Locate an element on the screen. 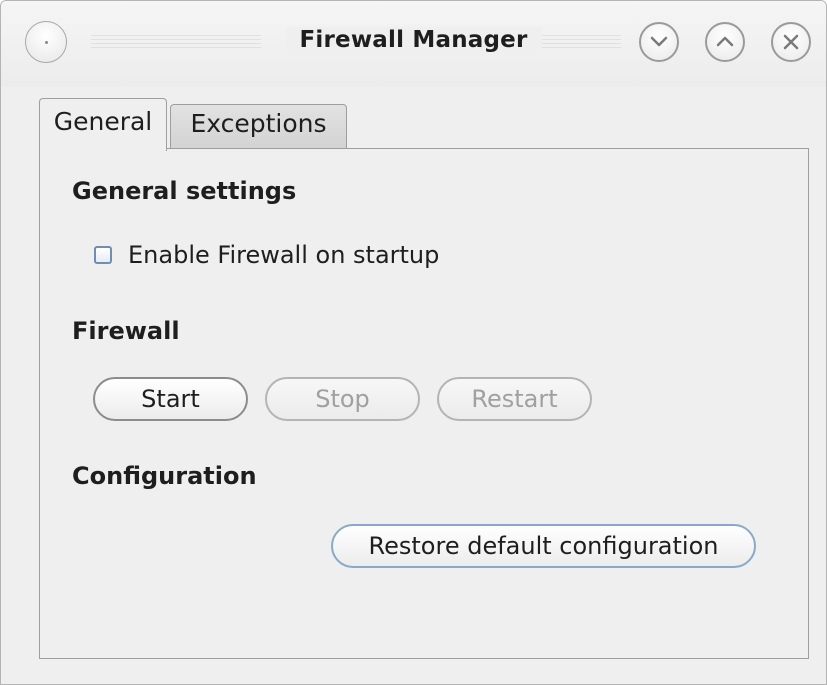 The width and height of the screenshot is (827, 685). tab-general: General is located at coordinates (103, 124).